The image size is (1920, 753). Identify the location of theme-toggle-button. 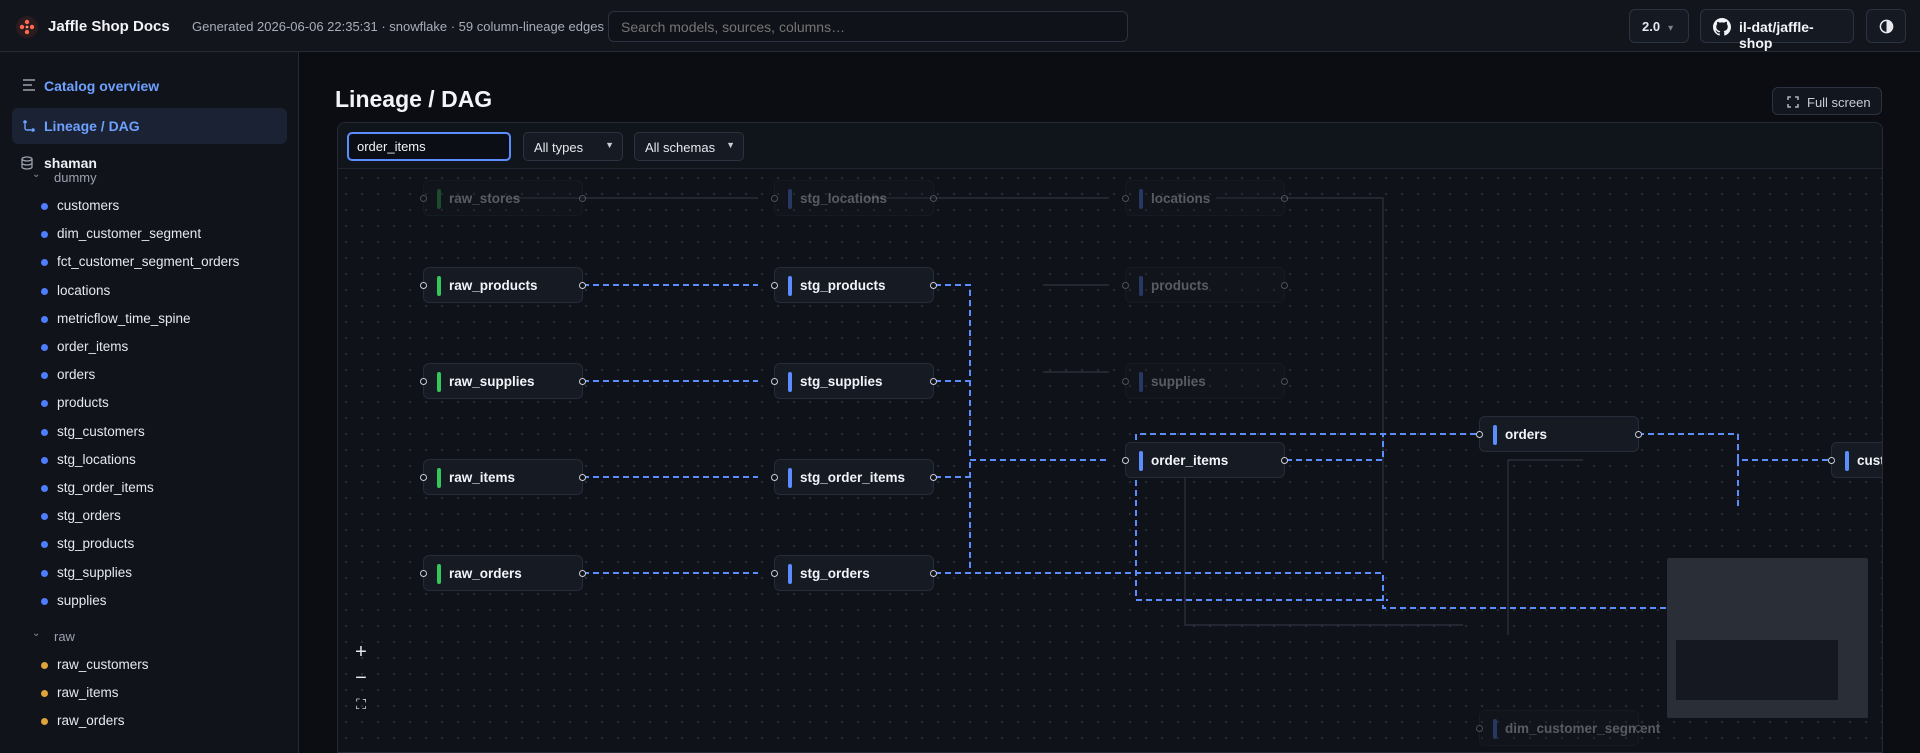
(1886, 26).